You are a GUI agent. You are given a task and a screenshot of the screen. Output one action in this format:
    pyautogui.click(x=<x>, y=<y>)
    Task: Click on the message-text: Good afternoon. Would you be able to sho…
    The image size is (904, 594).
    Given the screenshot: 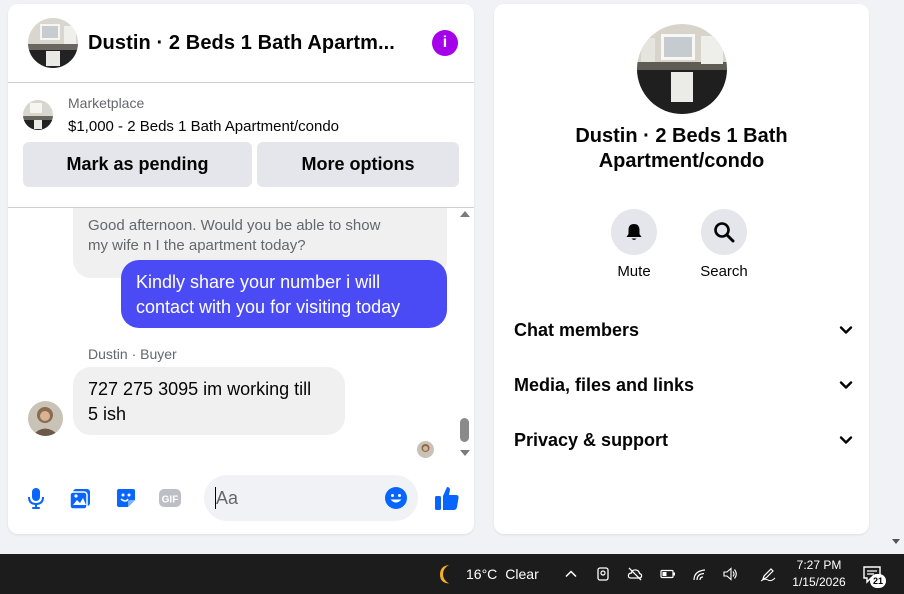 What is the action you would take?
    pyautogui.click(x=234, y=225)
    